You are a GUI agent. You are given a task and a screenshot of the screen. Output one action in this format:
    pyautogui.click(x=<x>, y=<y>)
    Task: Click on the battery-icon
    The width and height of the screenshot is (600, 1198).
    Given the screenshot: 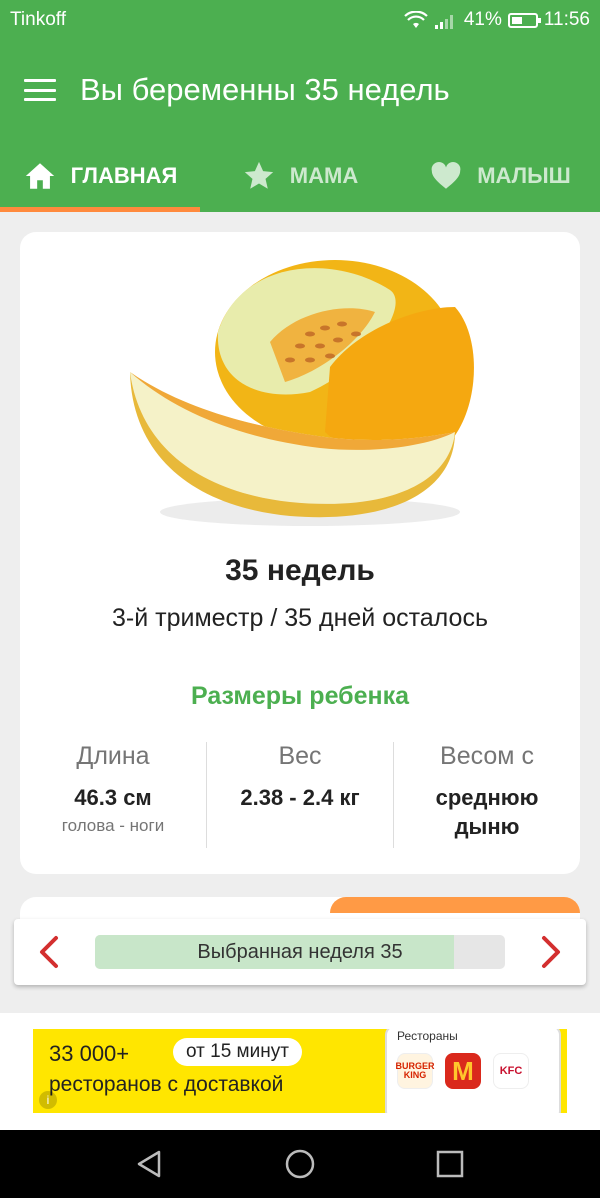 What is the action you would take?
    pyautogui.click(x=524, y=20)
    